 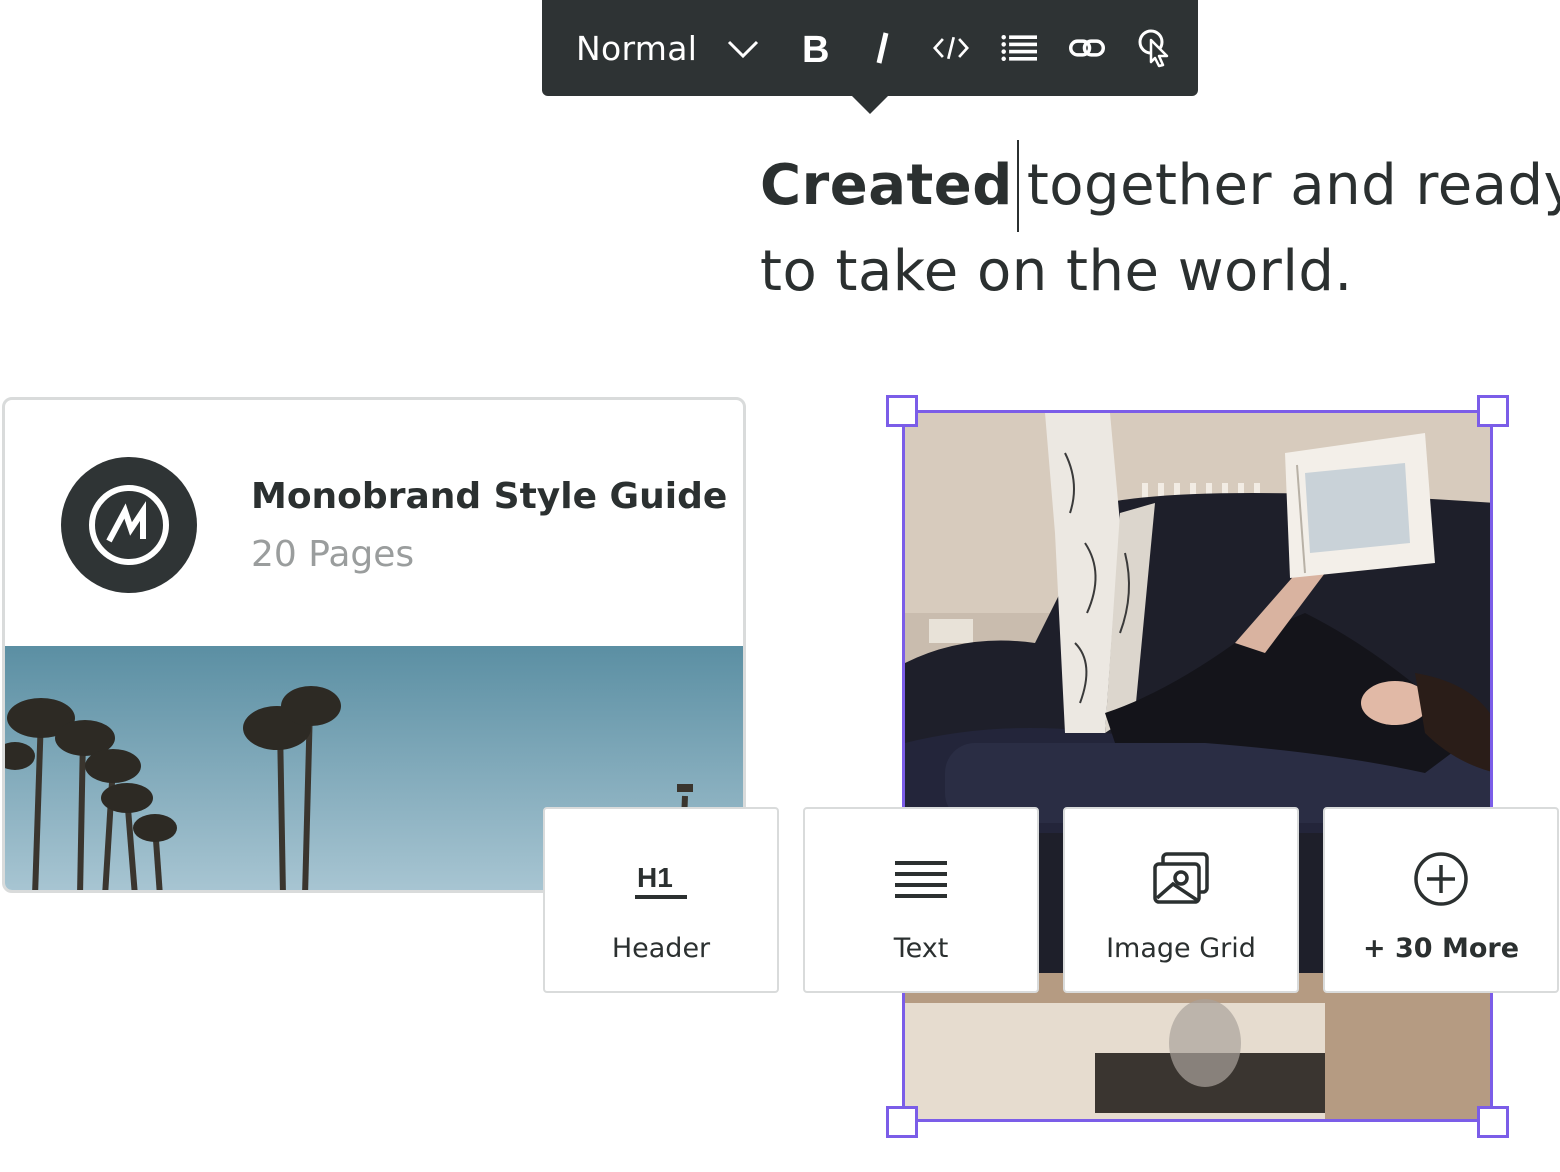 I want to click on format-toolbar: Normal B, so click(x=870, y=57).